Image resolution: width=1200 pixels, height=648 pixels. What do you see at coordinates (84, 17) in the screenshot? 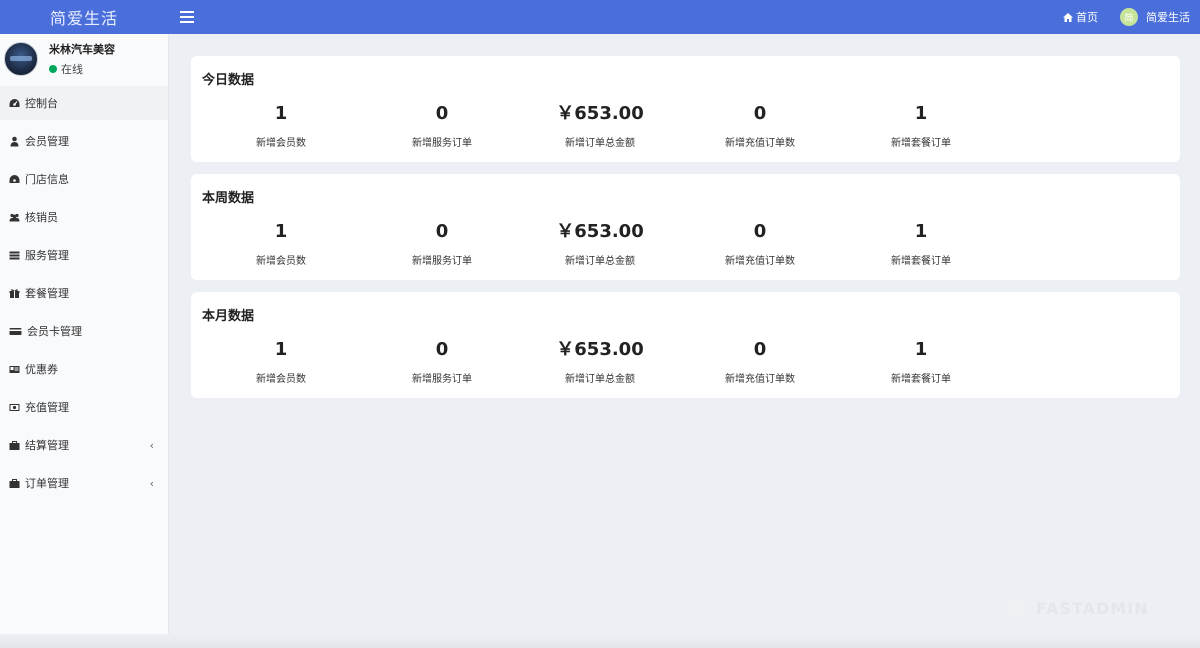
I see `brand-logo: 简爱生活` at bounding box center [84, 17].